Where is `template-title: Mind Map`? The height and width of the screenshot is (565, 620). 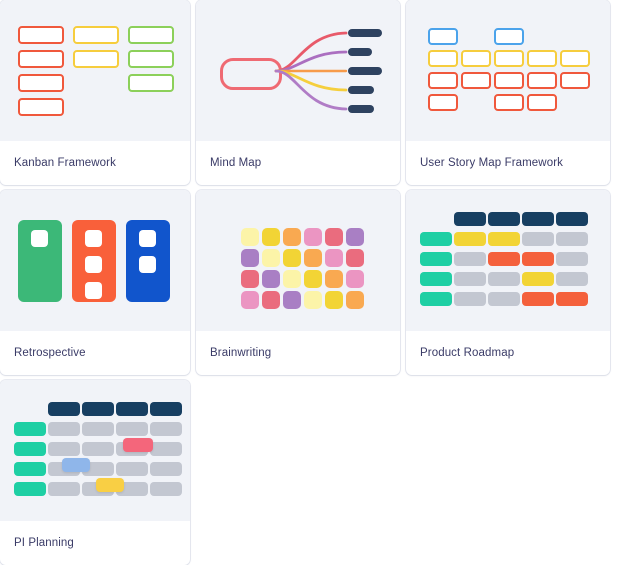
template-title: Mind Map is located at coordinates (236, 163).